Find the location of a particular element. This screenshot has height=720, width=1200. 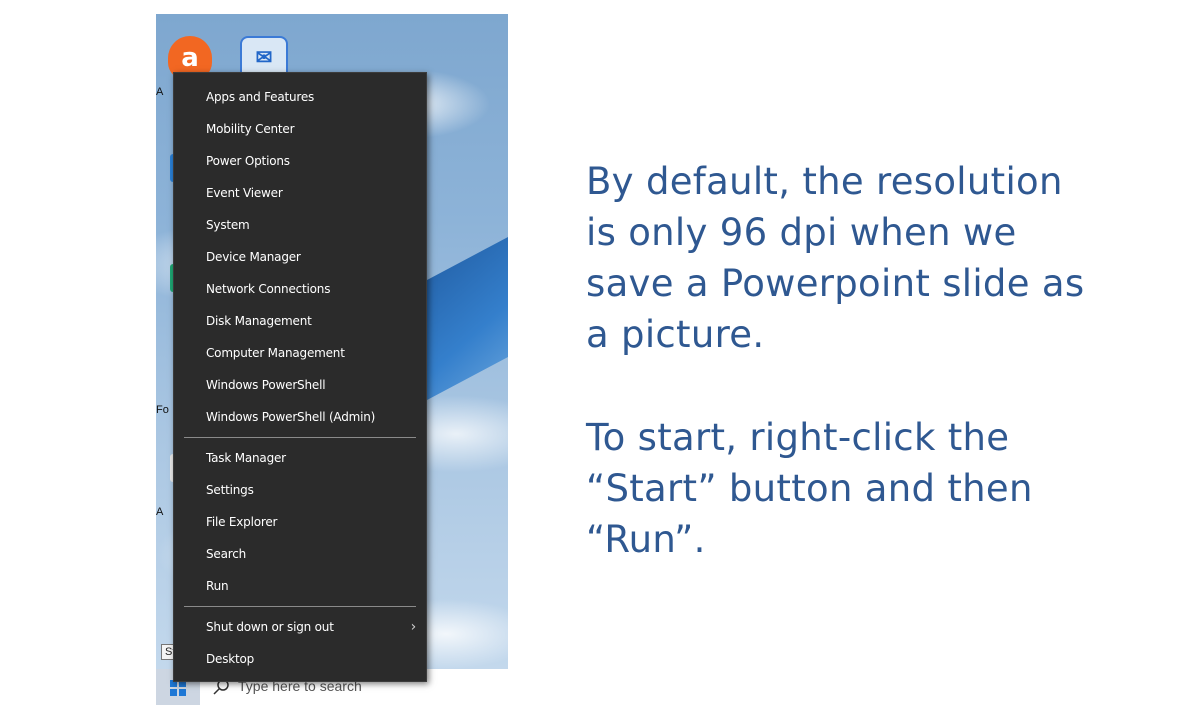

menu-item-device-manager: Device Manager is located at coordinates (300, 257).